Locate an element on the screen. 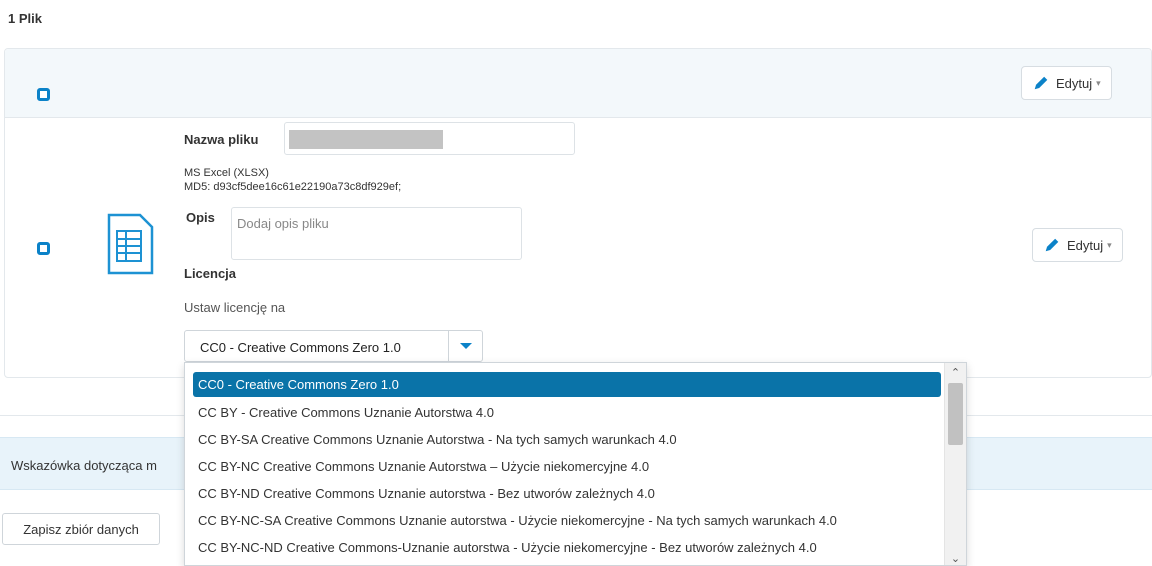 This screenshot has width=1152, height=566. file-checkbox is located at coordinates (43, 248).